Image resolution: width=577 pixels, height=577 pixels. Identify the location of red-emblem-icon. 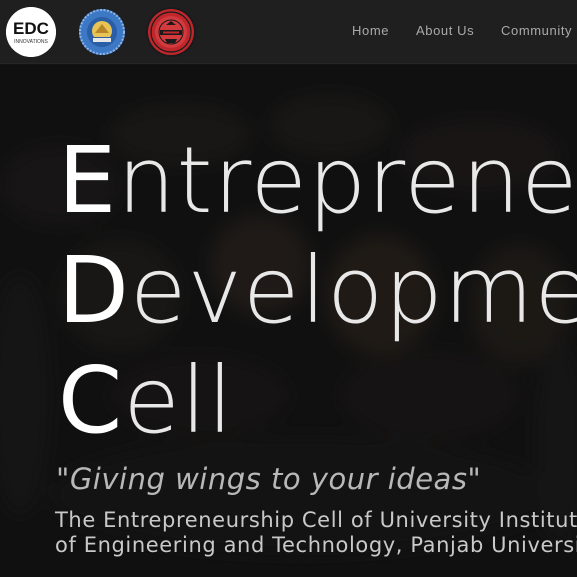
(171, 32).